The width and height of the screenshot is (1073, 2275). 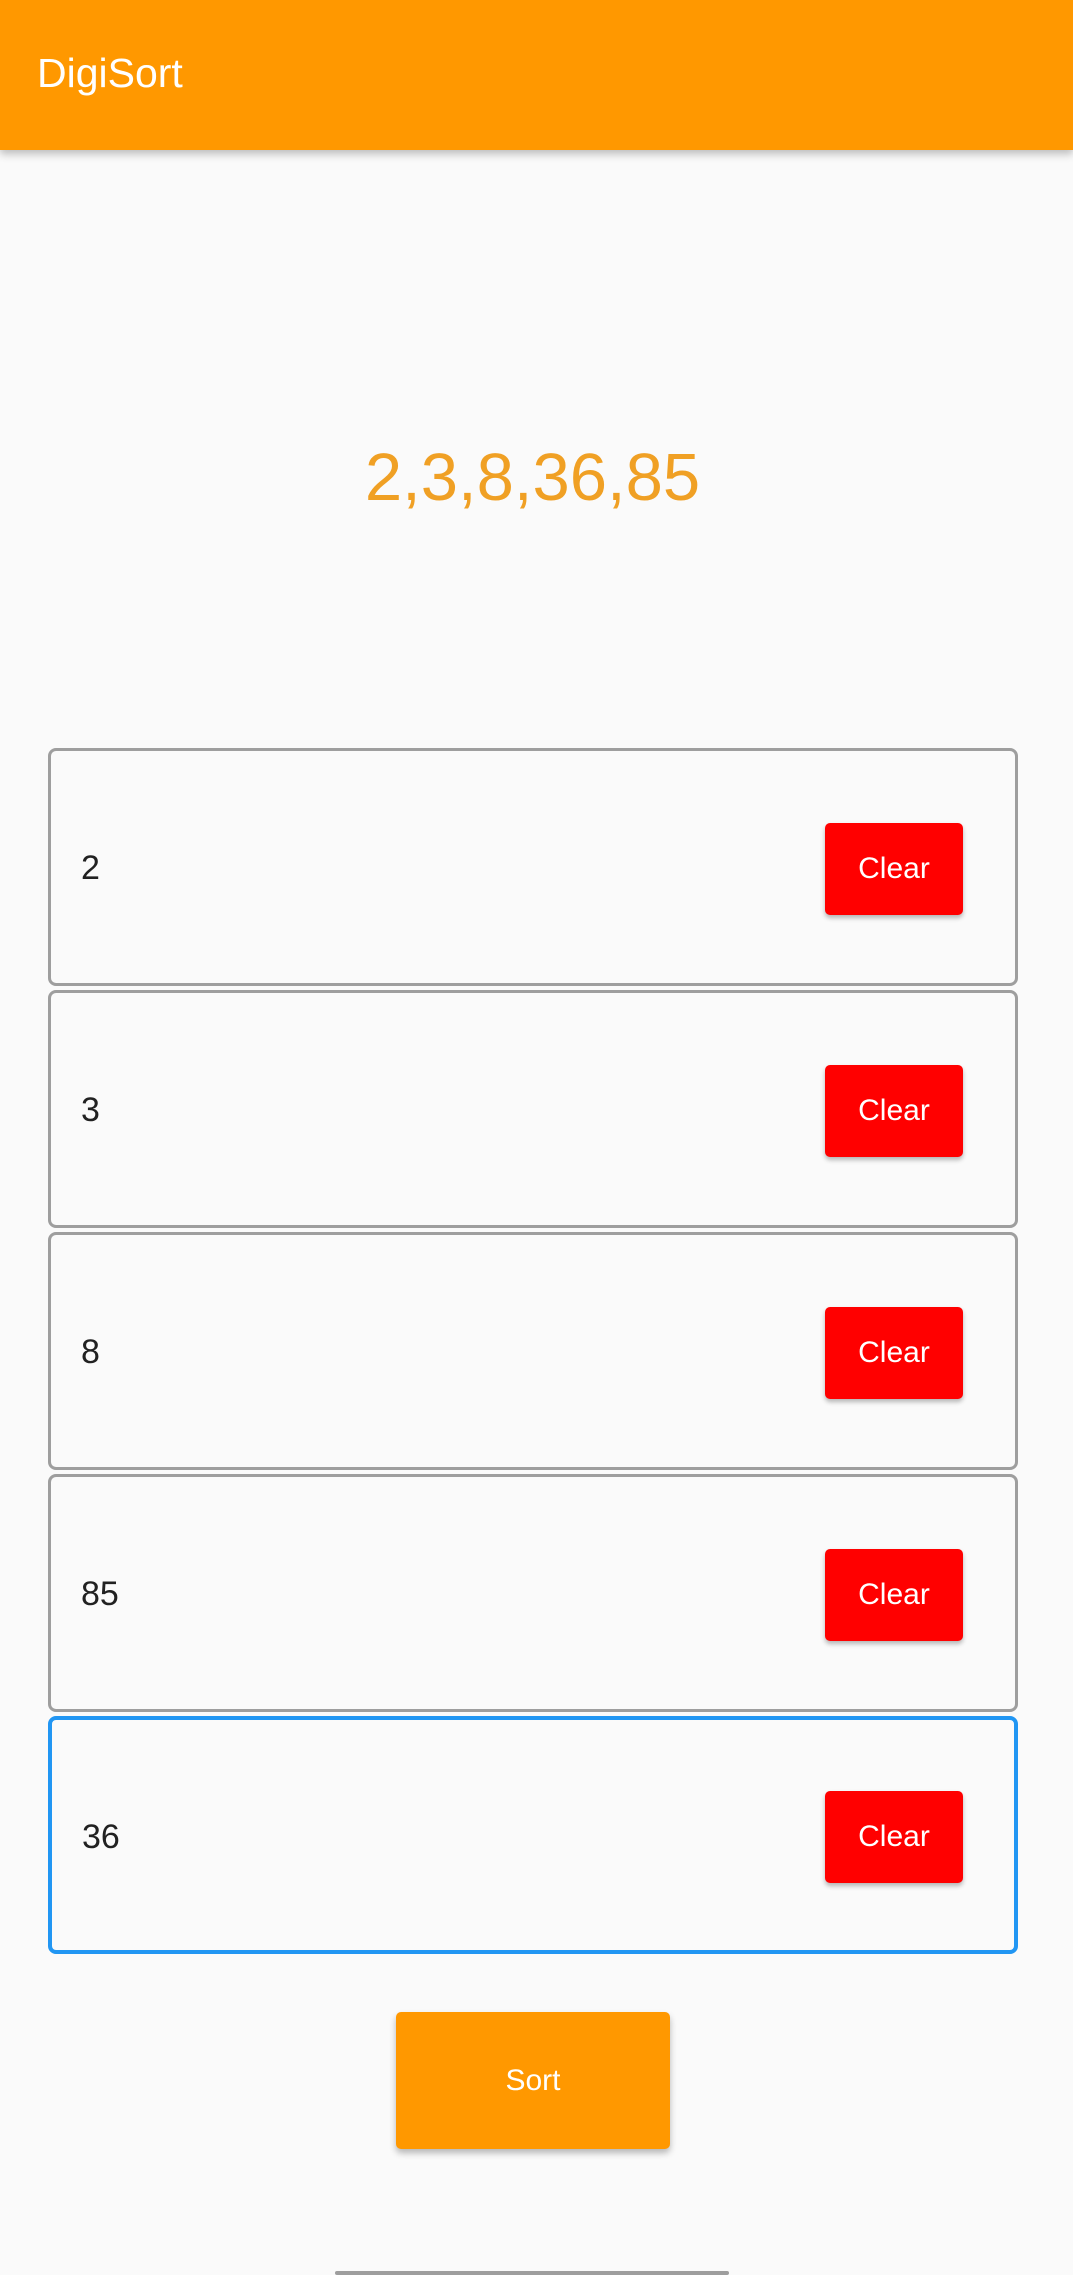 I want to click on sort-button: Sort, so click(x=533, y=2080).